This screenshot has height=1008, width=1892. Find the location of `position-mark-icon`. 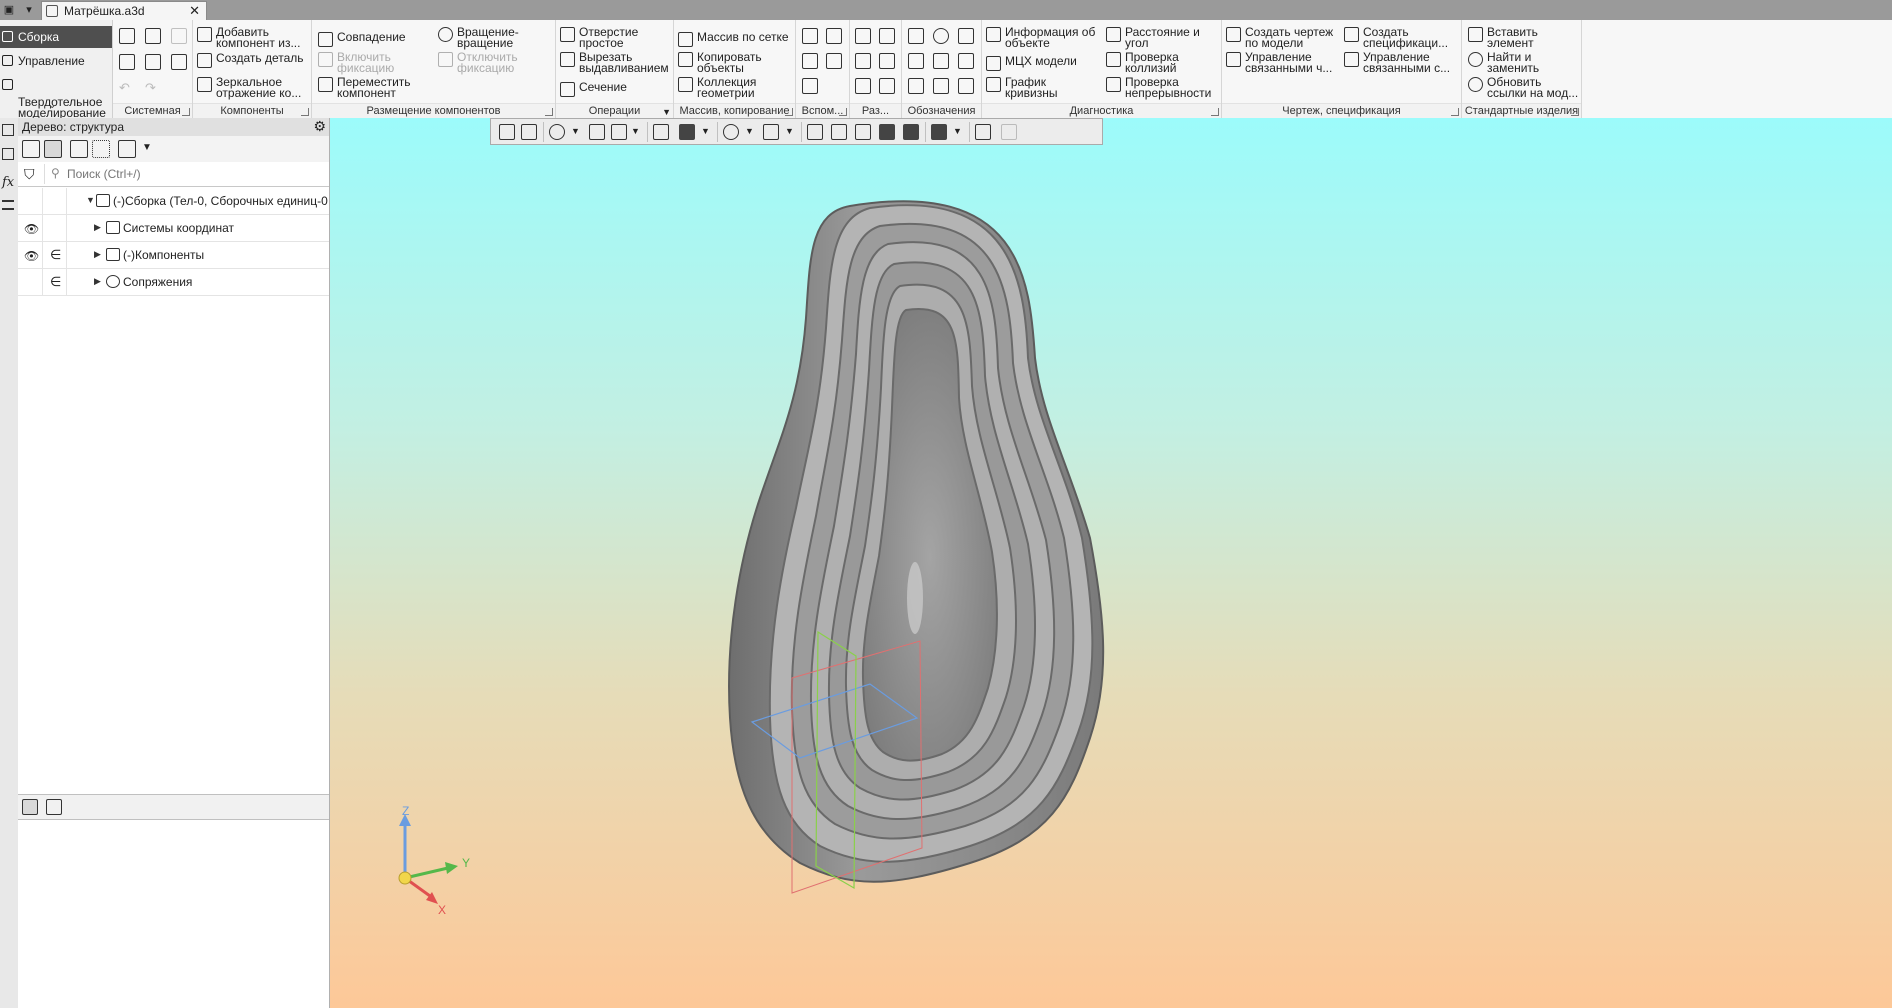

position-mark-icon is located at coordinates (941, 36).